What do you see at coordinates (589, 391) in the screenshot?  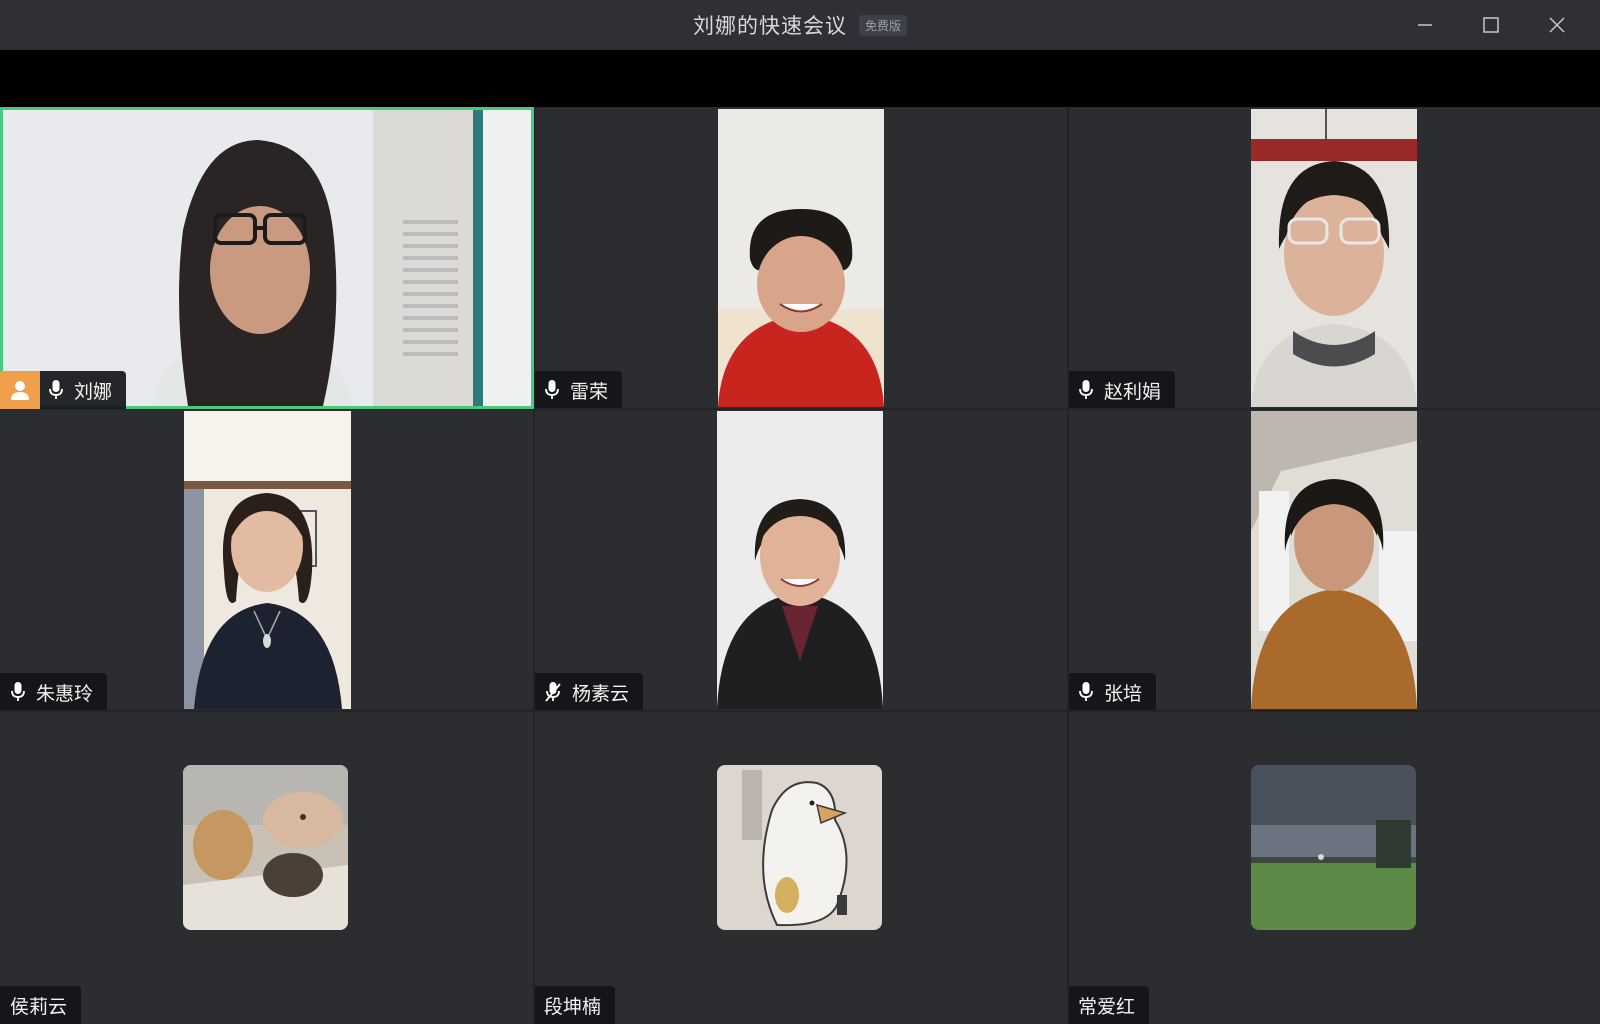 I see `participant-name: 雷荣` at bounding box center [589, 391].